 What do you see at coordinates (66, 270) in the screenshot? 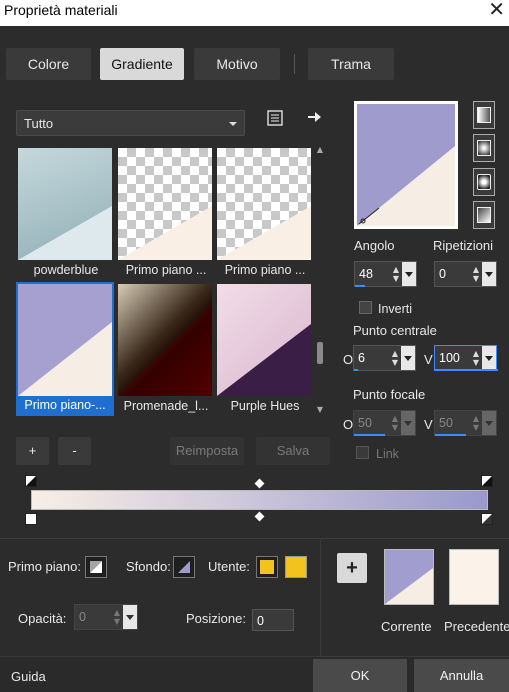
I see `gradient-thumb-label: powderblue` at bounding box center [66, 270].